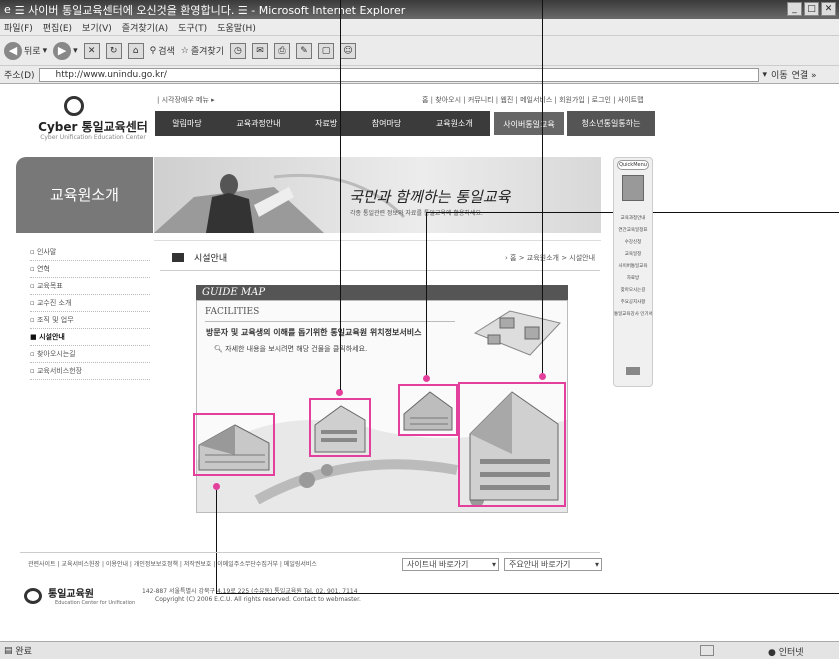 The height and width of the screenshot is (659, 839). Describe the element at coordinates (340, 427) in the screenshot. I see `building-lecture-hall` at that location.